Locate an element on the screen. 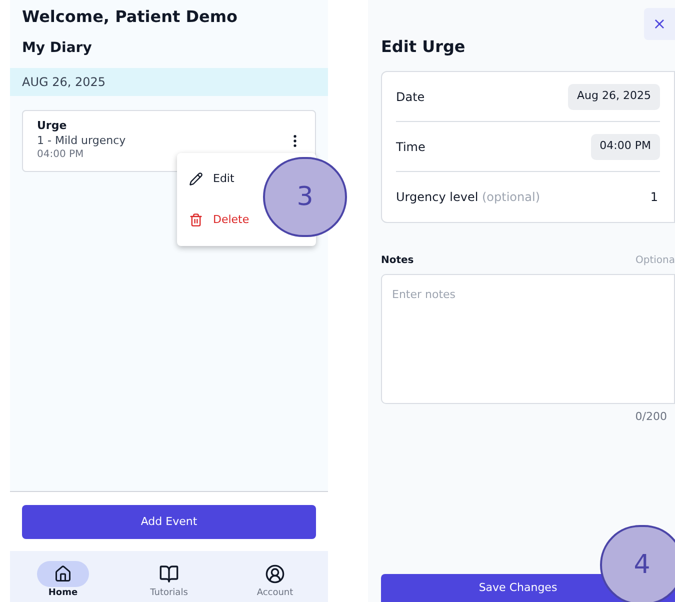 Image resolution: width=675 pixels, height=602 pixels. welcome-heading: Welcome, Patient Demo is located at coordinates (130, 17).